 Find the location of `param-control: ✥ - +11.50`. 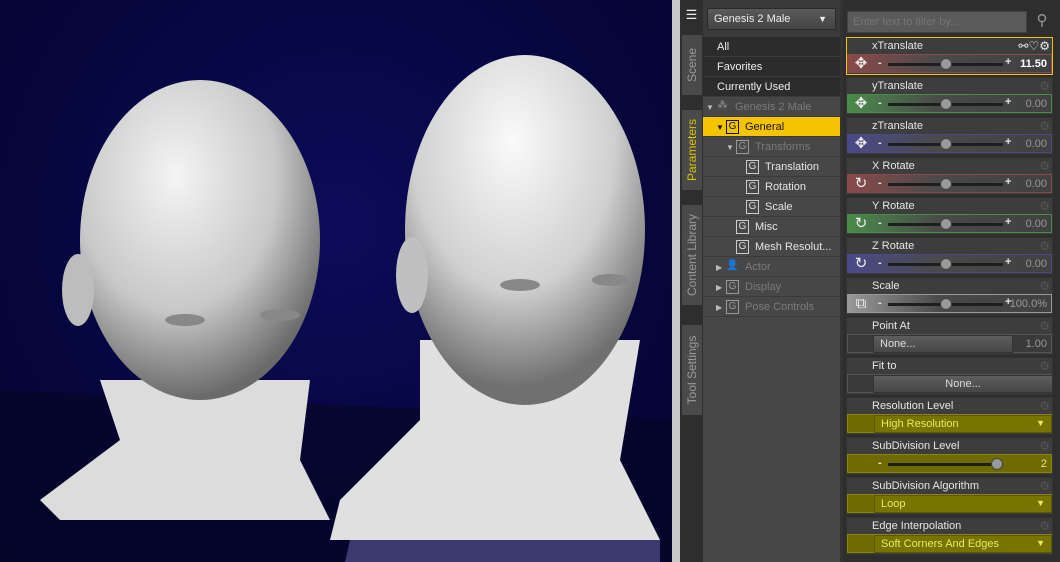

param-control: ✥ - +11.50 is located at coordinates (949, 63).